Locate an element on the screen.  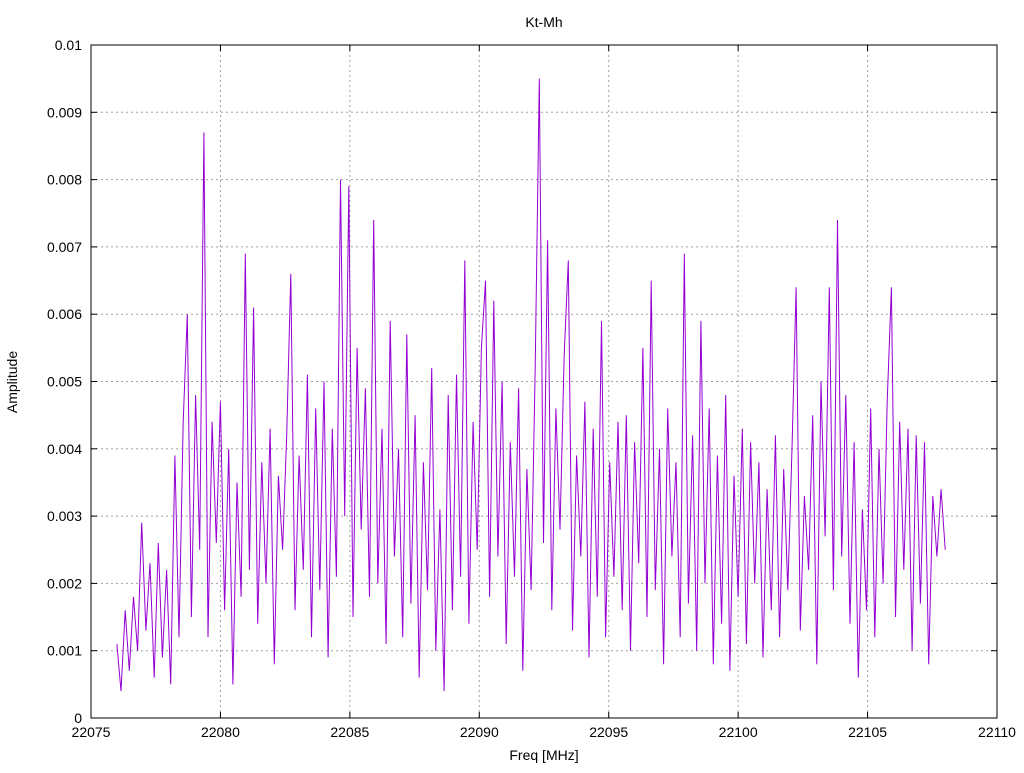
x-tick-label: 22090 is located at coordinates (479, 732).